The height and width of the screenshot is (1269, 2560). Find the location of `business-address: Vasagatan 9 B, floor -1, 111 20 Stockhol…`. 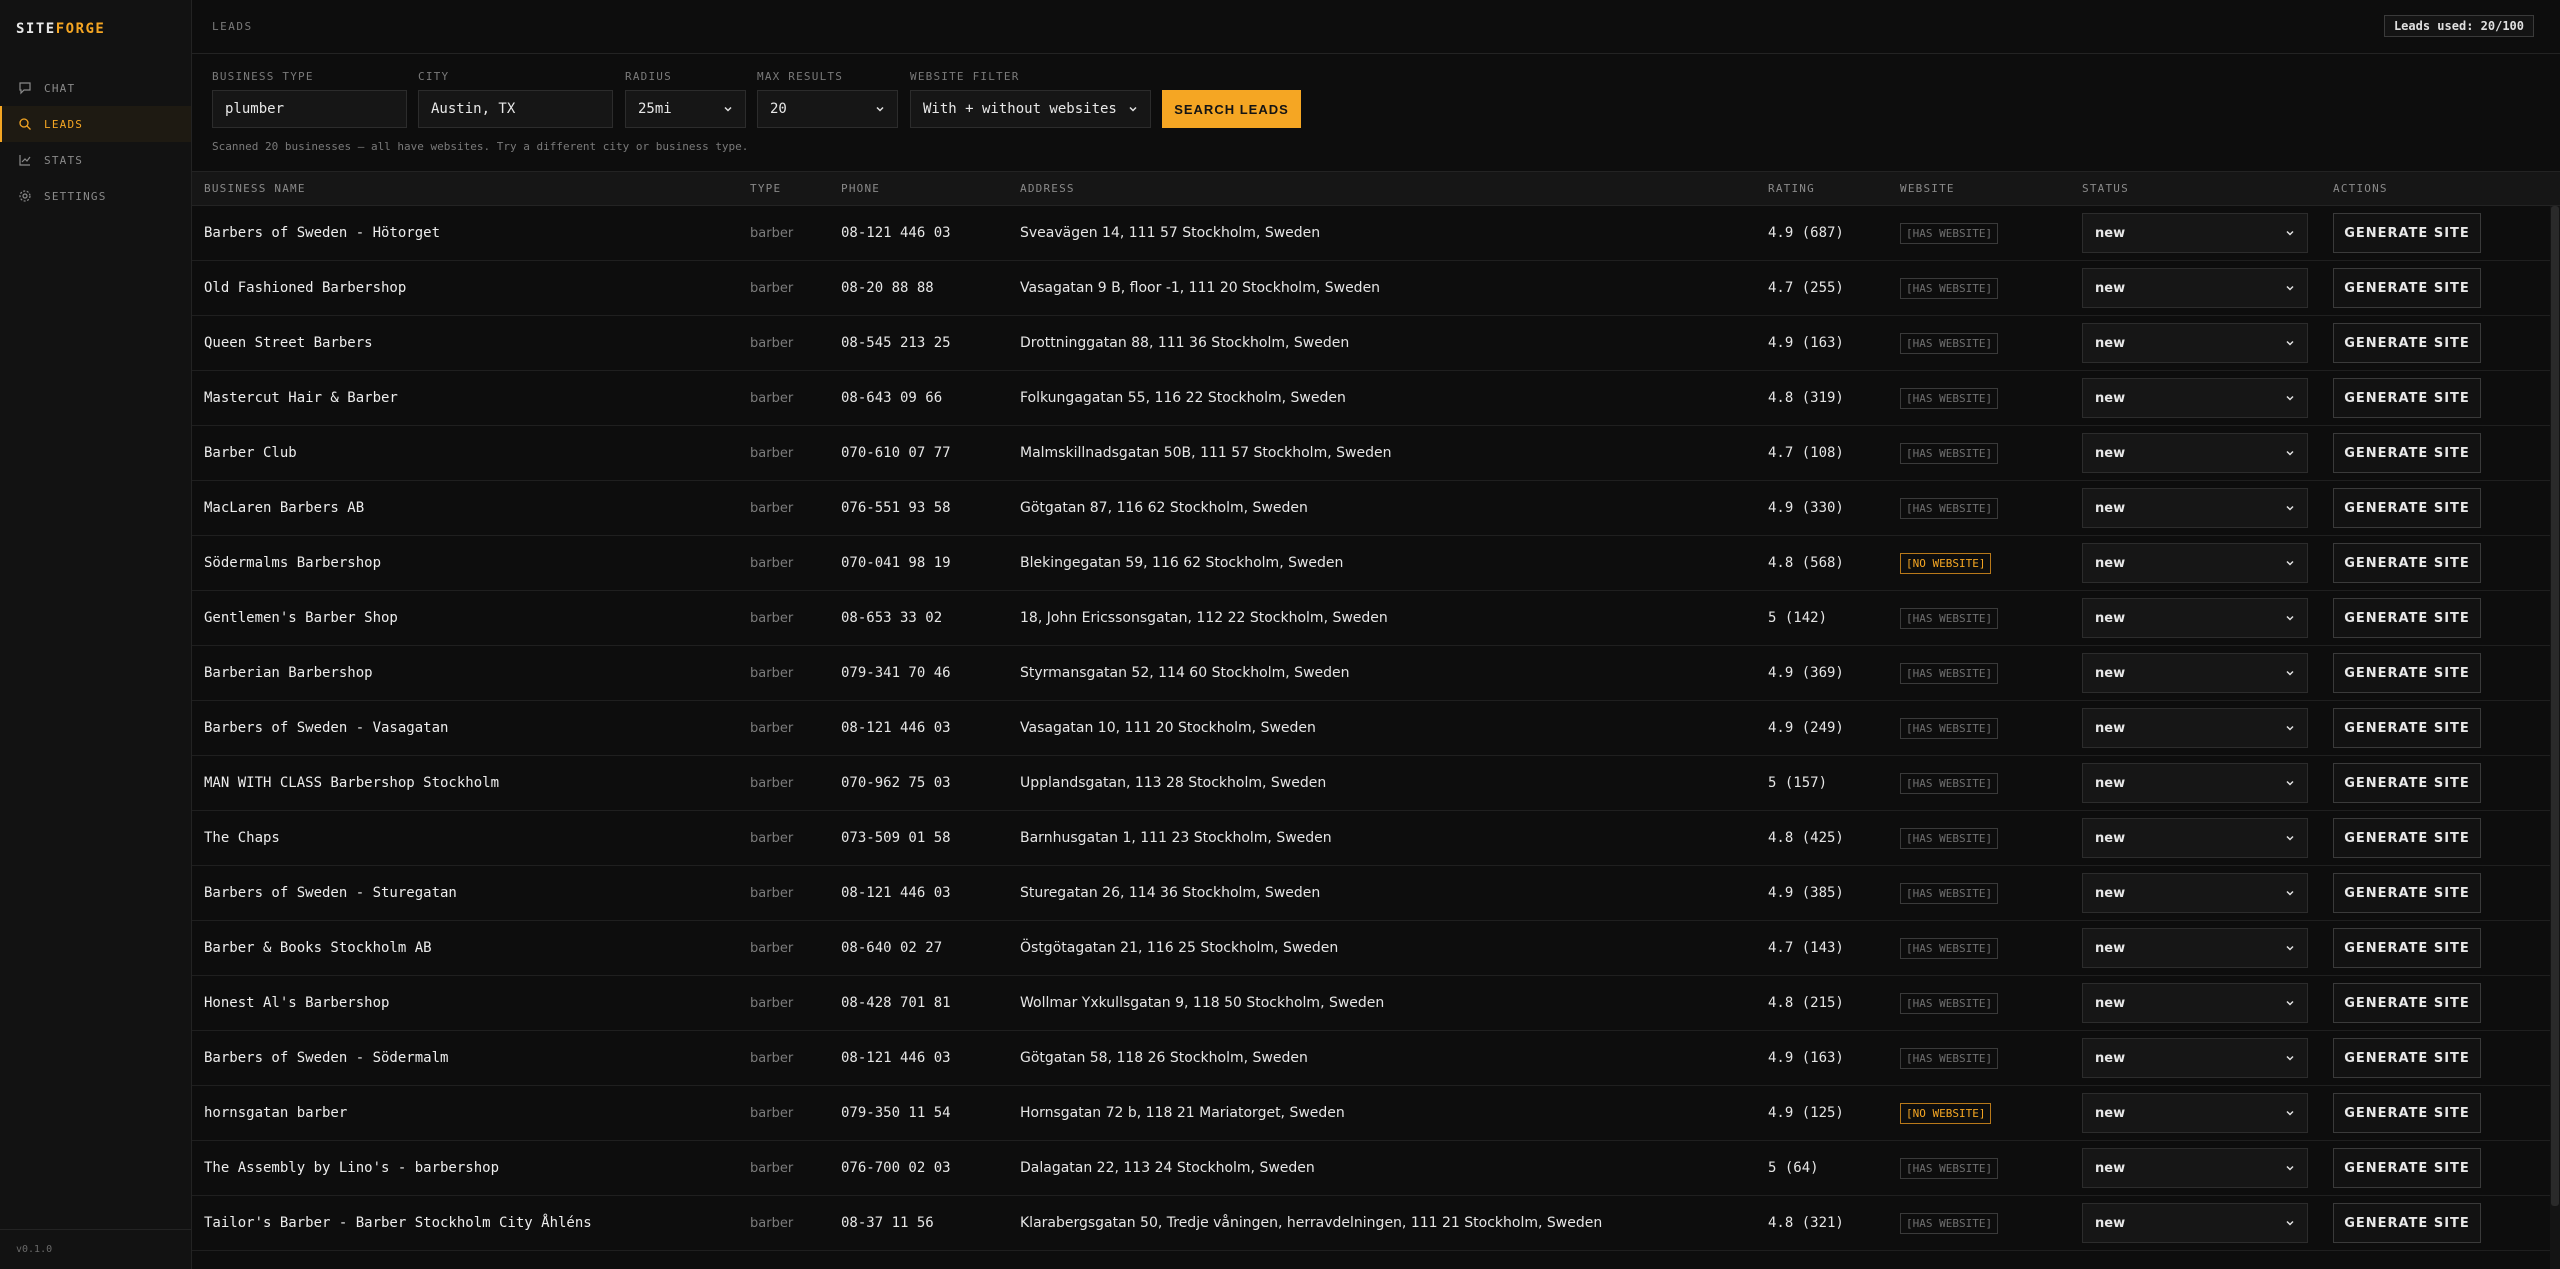

business-address: Vasagatan 9 B, floor -1, 111 20 Stockhol… is located at coordinates (1200, 288).